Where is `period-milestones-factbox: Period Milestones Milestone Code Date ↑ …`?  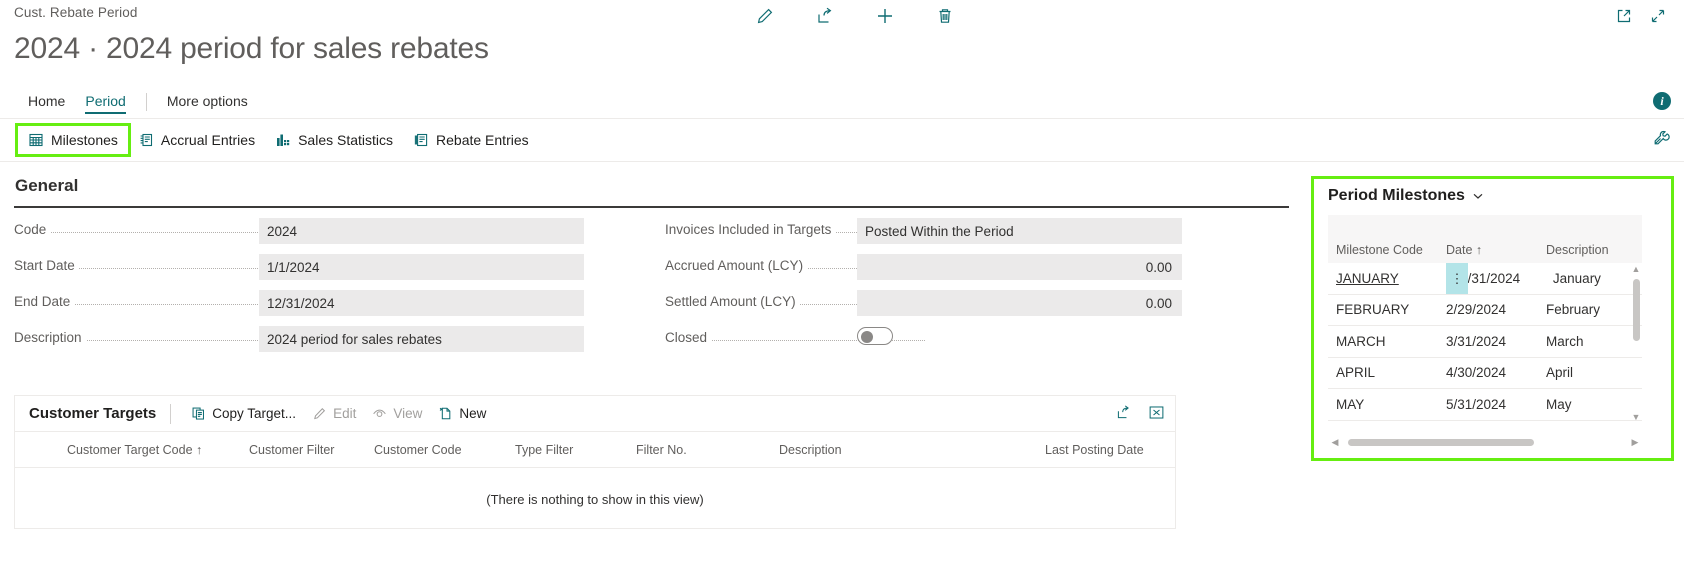 period-milestones-factbox: Period Milestones Milestone Code Date ↑ … is located at coordinates (1494, 319).